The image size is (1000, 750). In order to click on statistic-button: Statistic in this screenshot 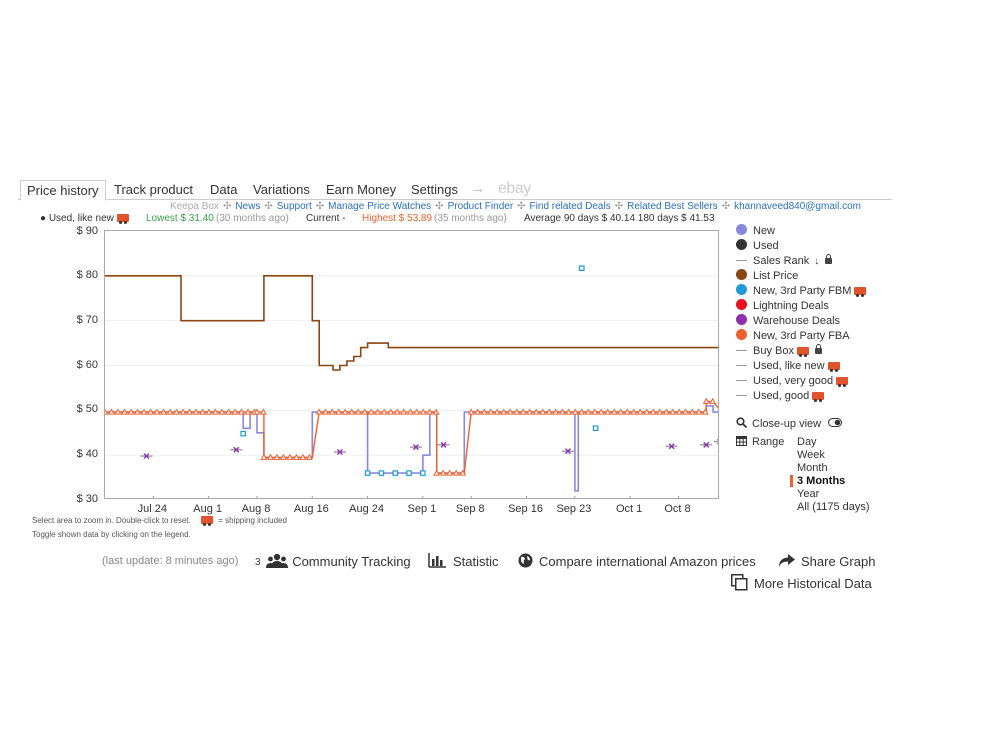, I will do `click(463, 561)`.